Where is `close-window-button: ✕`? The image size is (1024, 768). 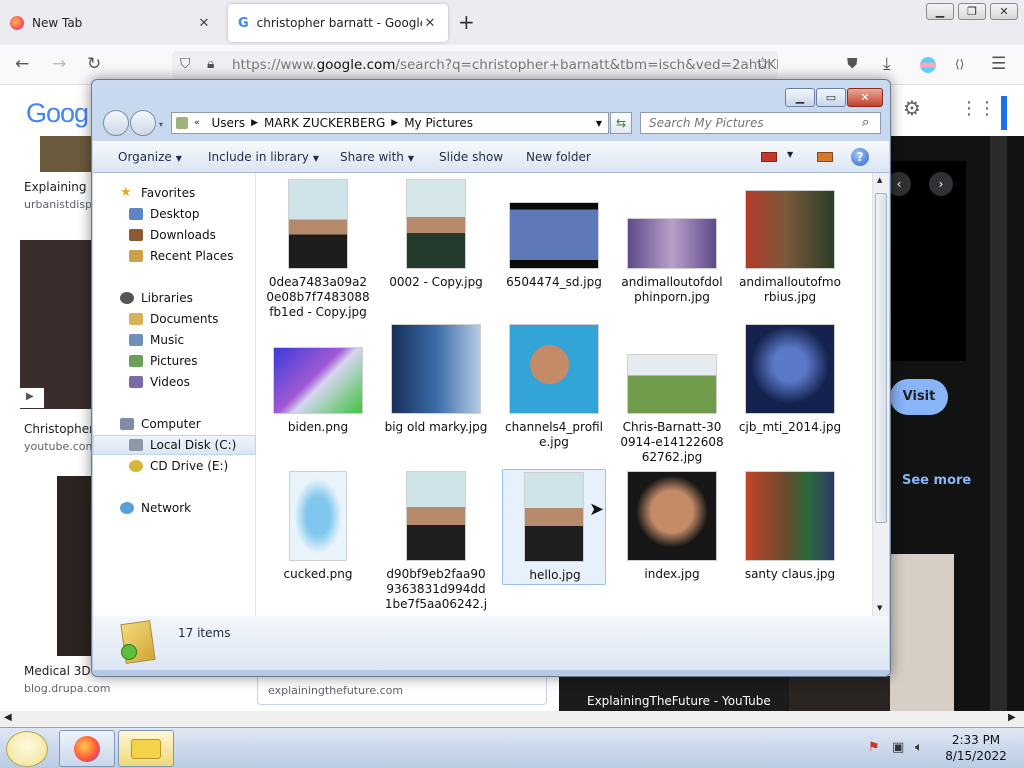 close-window-button: ✕ is located at coordinates (1004, 11).